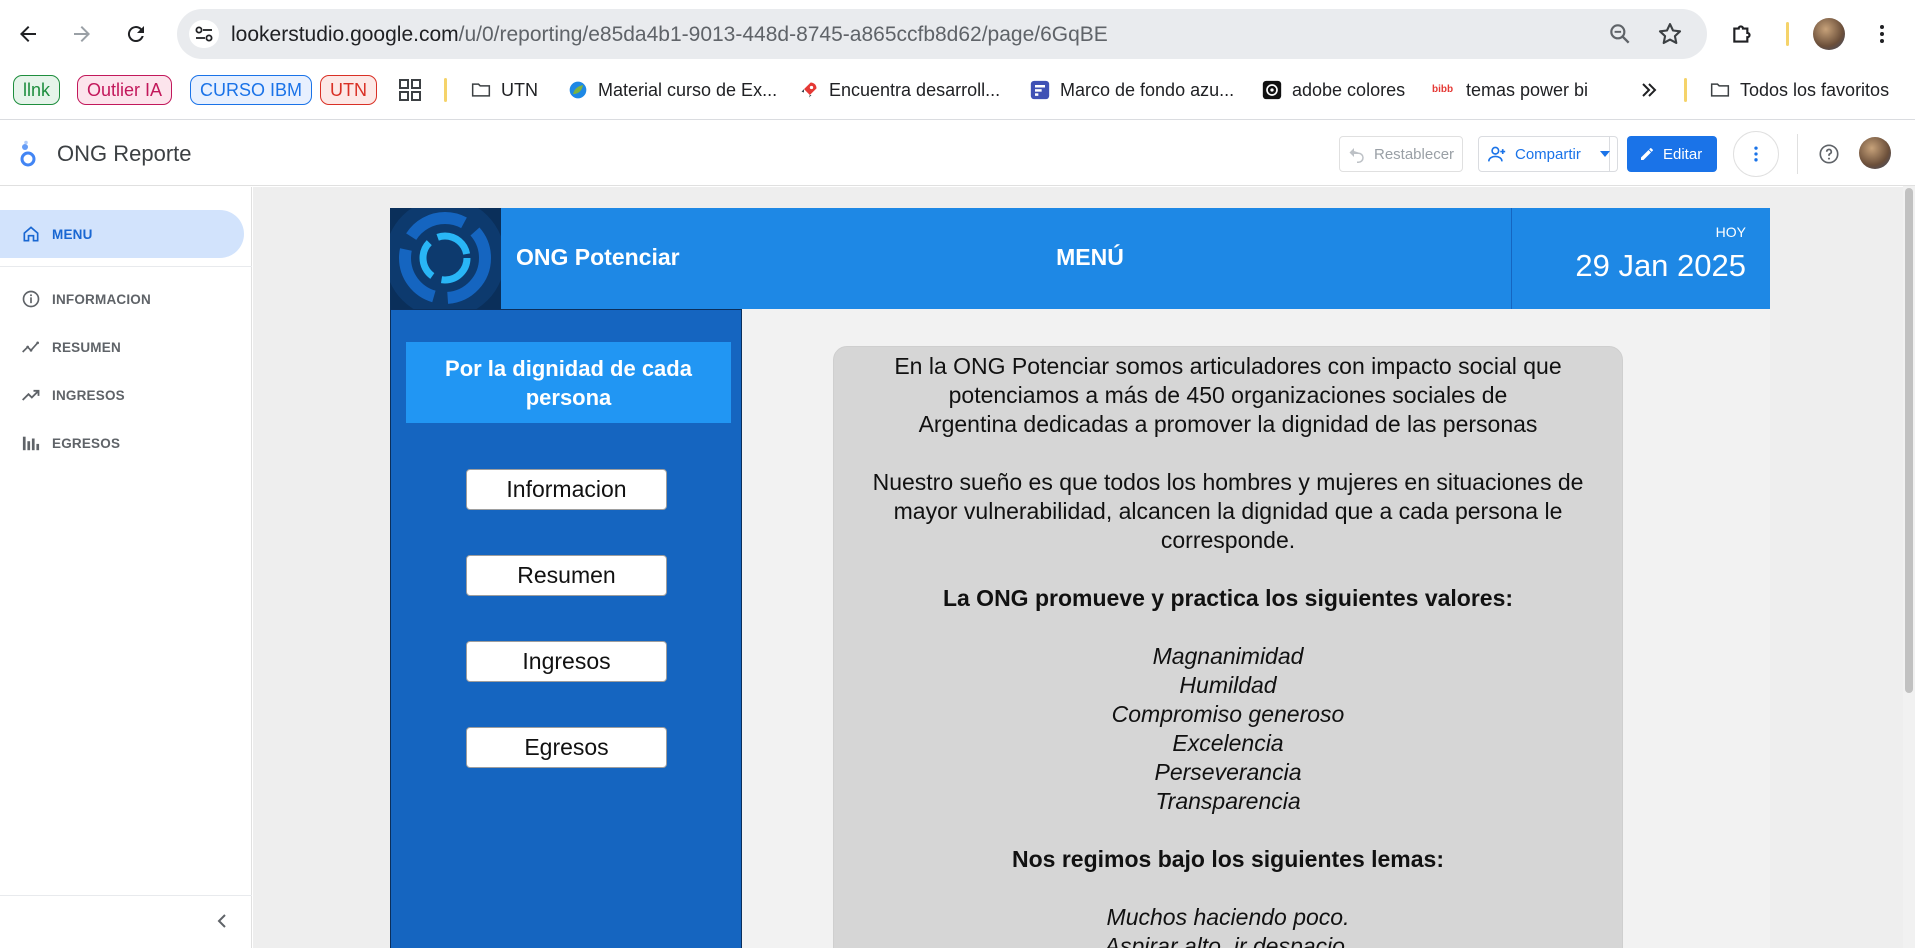 This screenshot has height=948, width=1915. What do you see at coordinates (578, 90) in the screenshot?
I see `leaf-icon` at bounding box center [578, 90].